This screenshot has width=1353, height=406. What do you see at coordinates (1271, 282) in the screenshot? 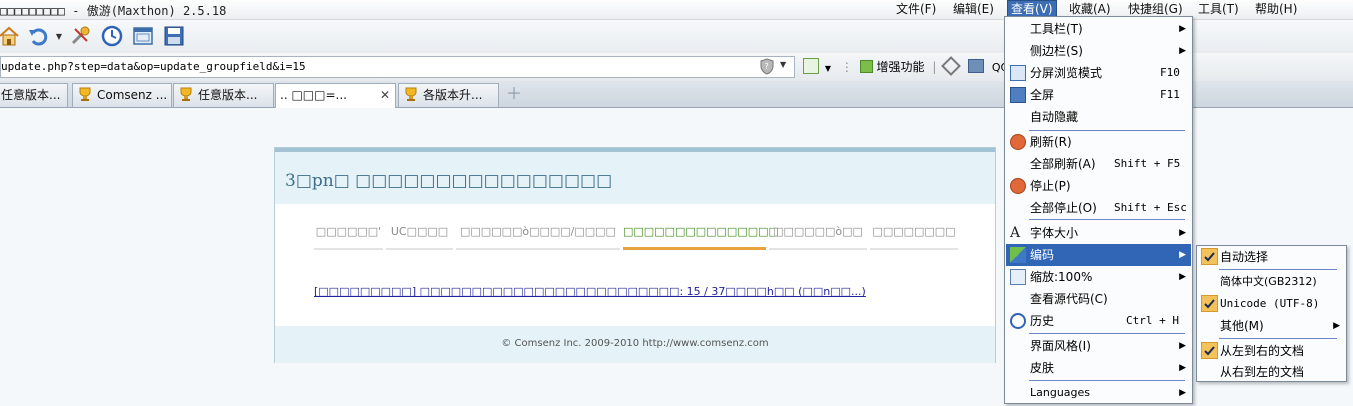
I see `encoding-gb2312: 简体中文(GB2312)` at bounding box center [1271, 282].